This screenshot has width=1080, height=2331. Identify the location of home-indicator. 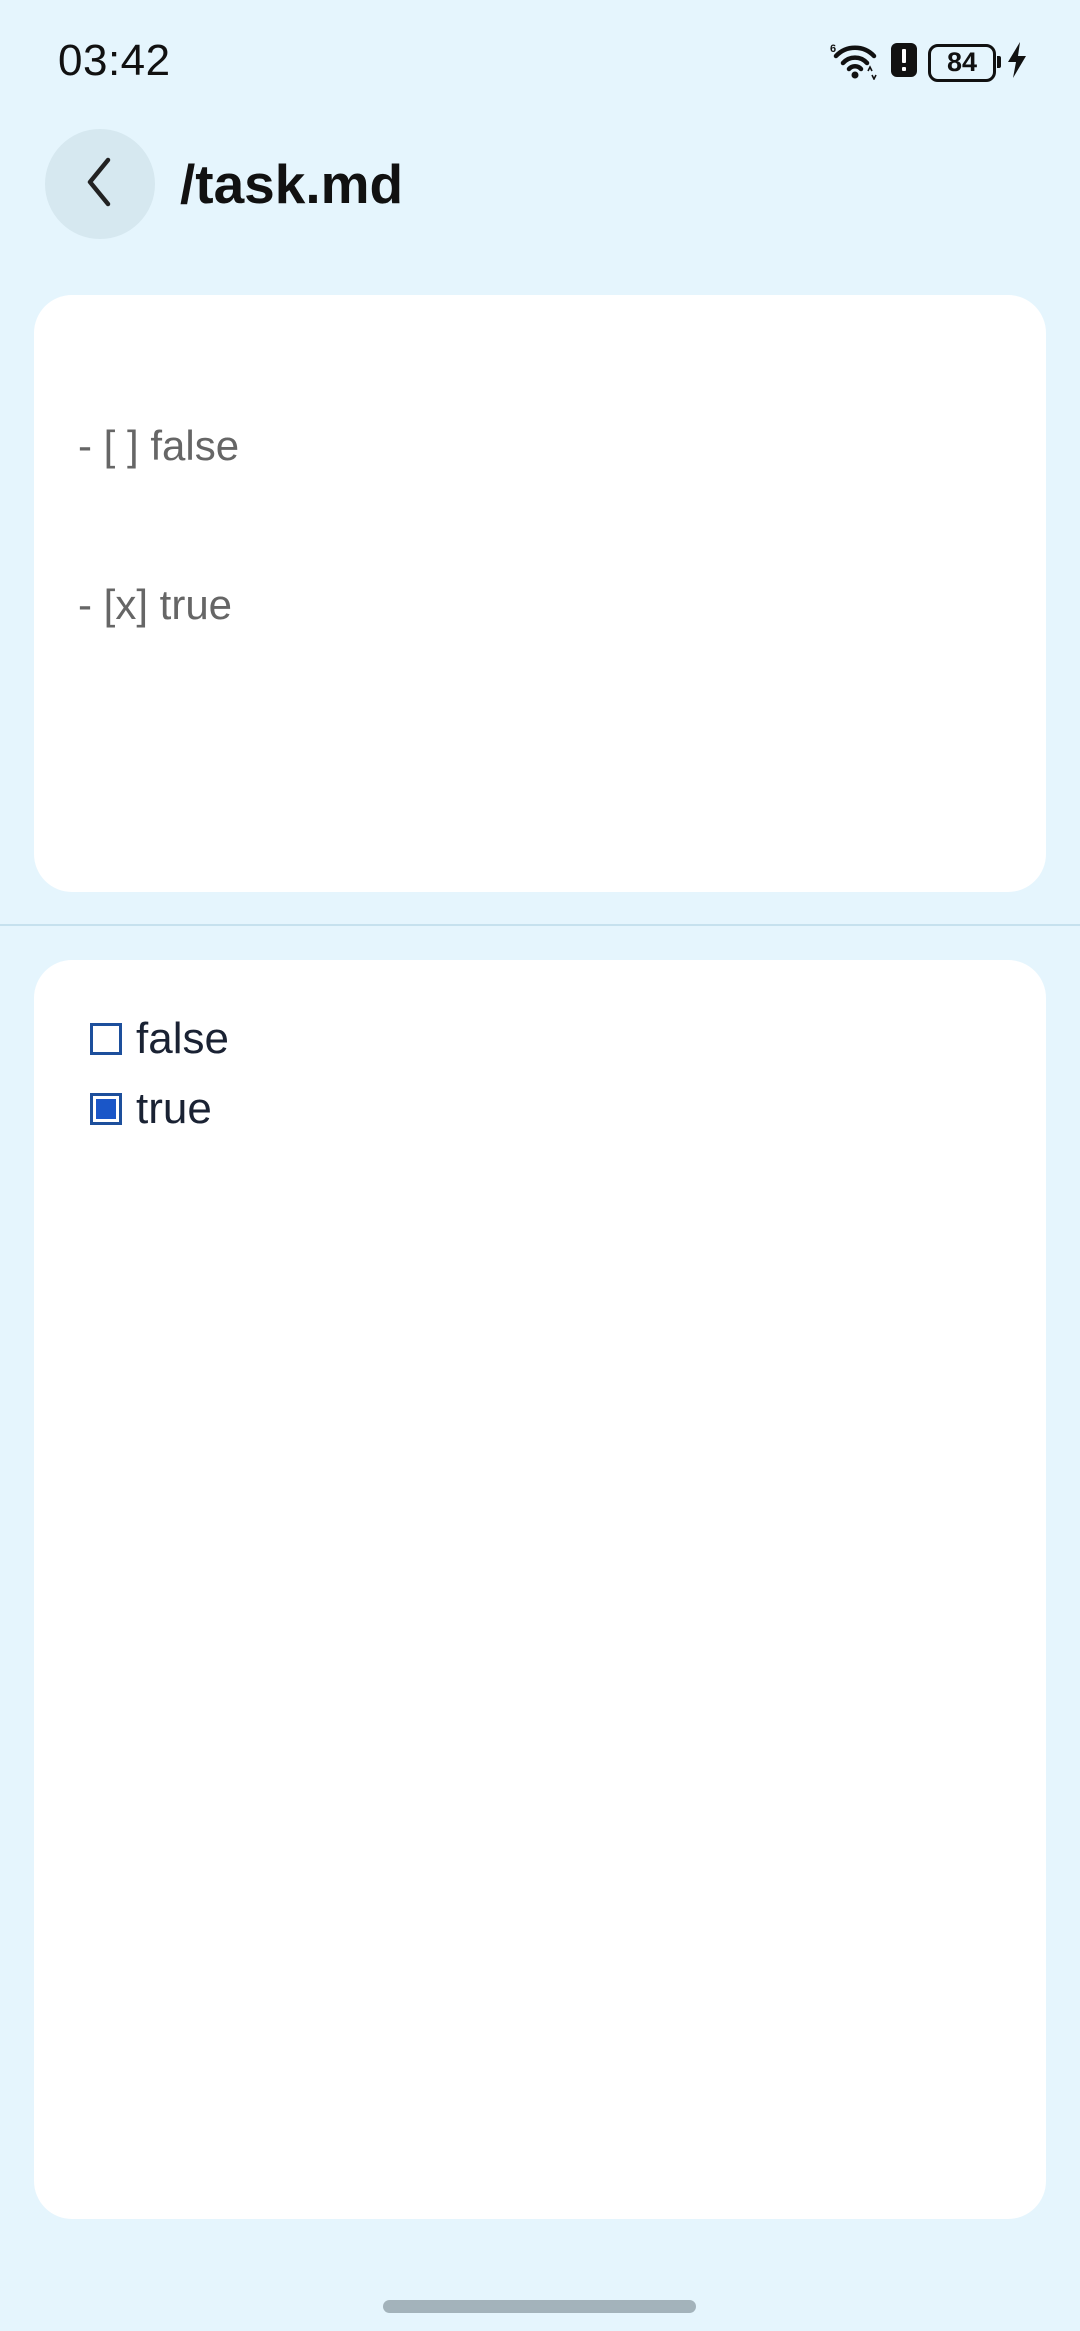
(539, 2306).